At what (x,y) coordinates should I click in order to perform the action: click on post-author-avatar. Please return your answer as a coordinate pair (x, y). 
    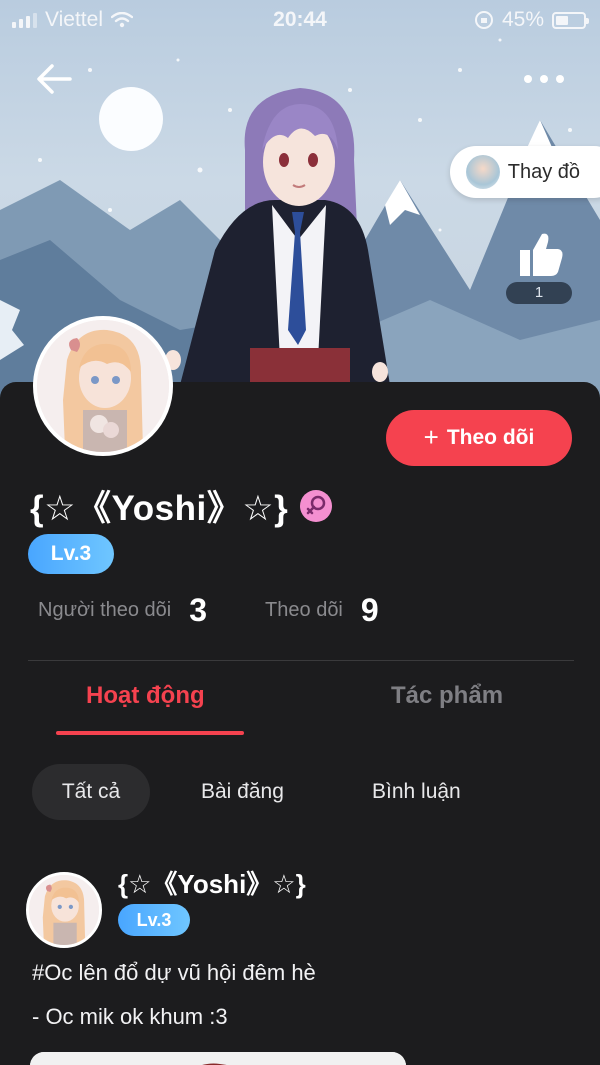
    Looking at the image, I should click on (64, 910).